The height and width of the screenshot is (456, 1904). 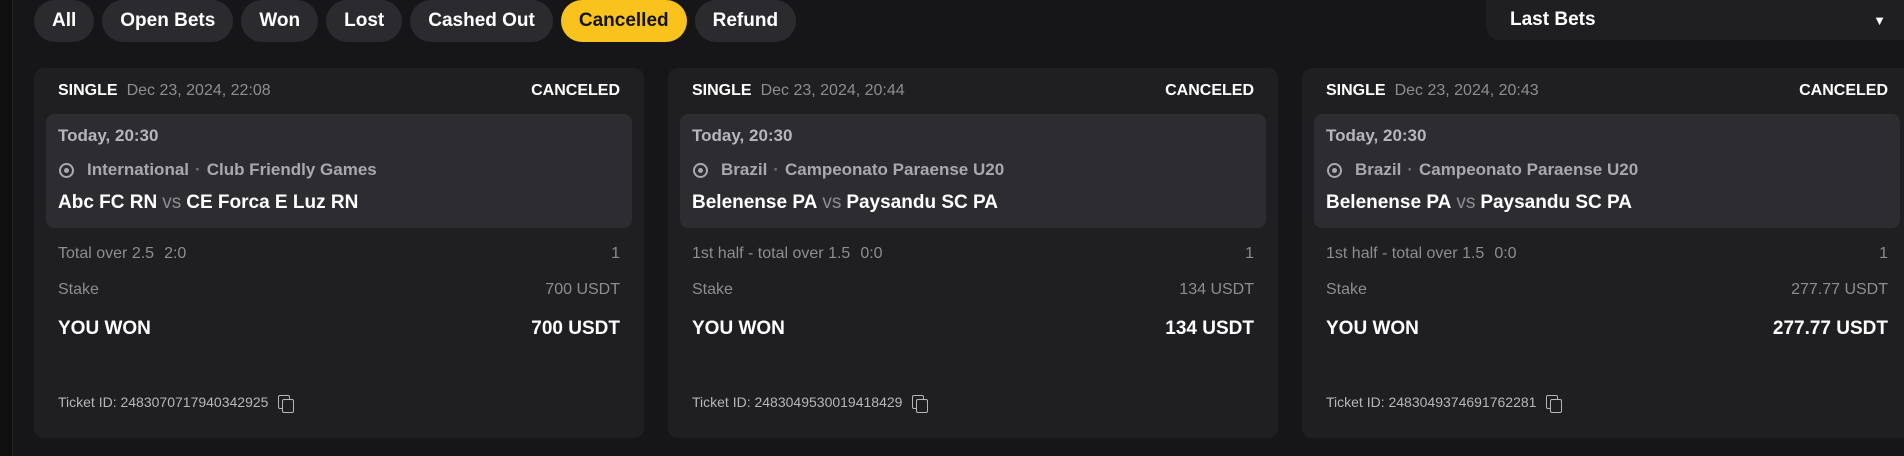 I want to click on left-sidebar-edge, so click(x=6, y=228).